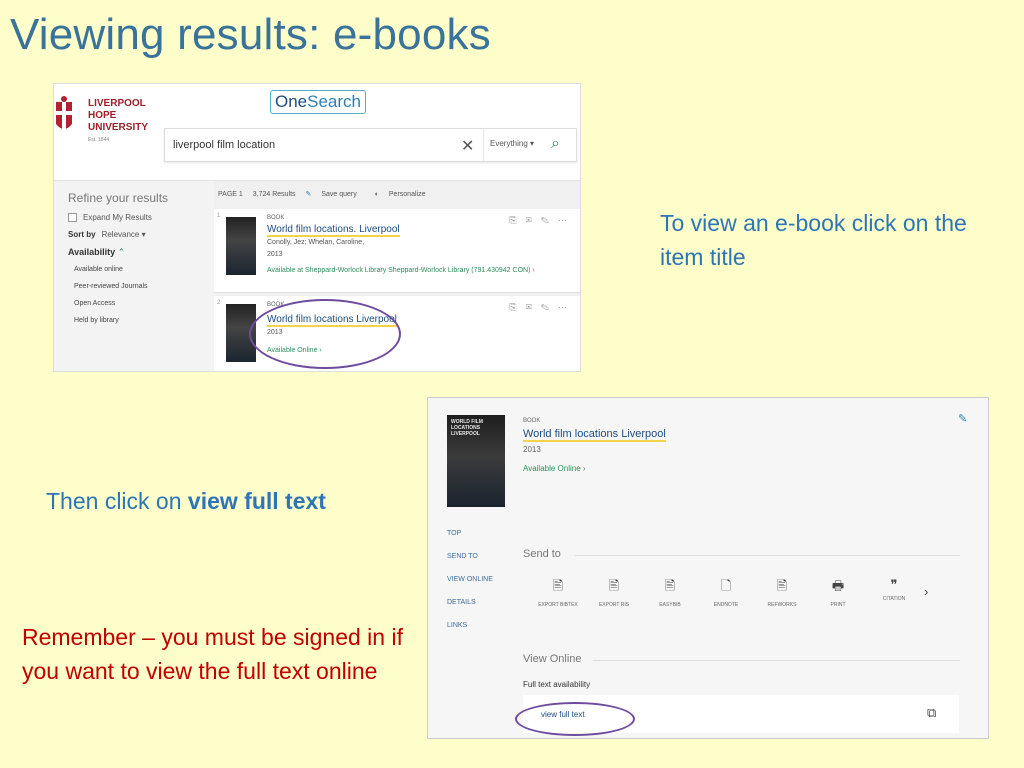 This screenshot has height=768, width=1024. What do you see at coordinates (134, 234) in the screenshot?
I see `sort-by: Sort by Relevance ▾` at bounding box center [134, 234].